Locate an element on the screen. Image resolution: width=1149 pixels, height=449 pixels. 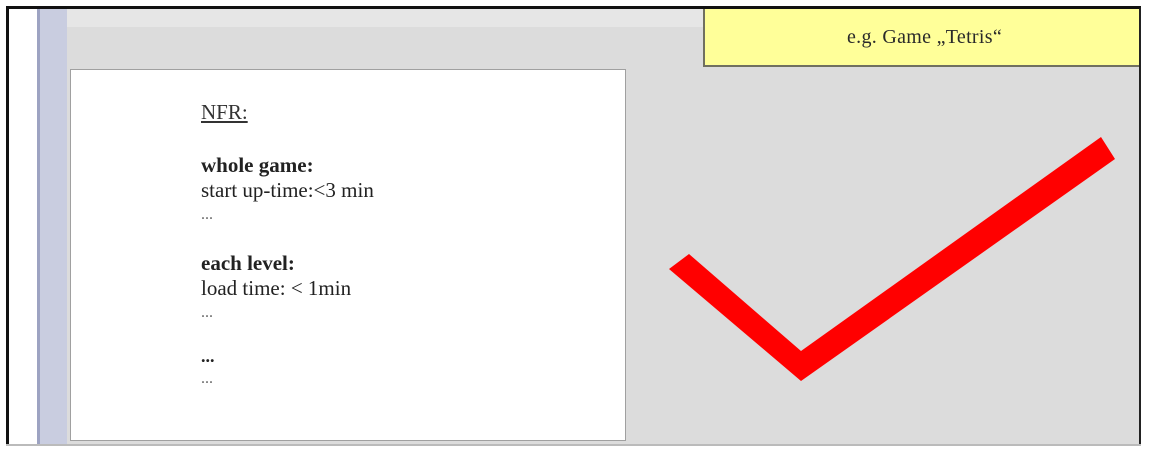
slide-top-band is located at coordinates (385, 18).